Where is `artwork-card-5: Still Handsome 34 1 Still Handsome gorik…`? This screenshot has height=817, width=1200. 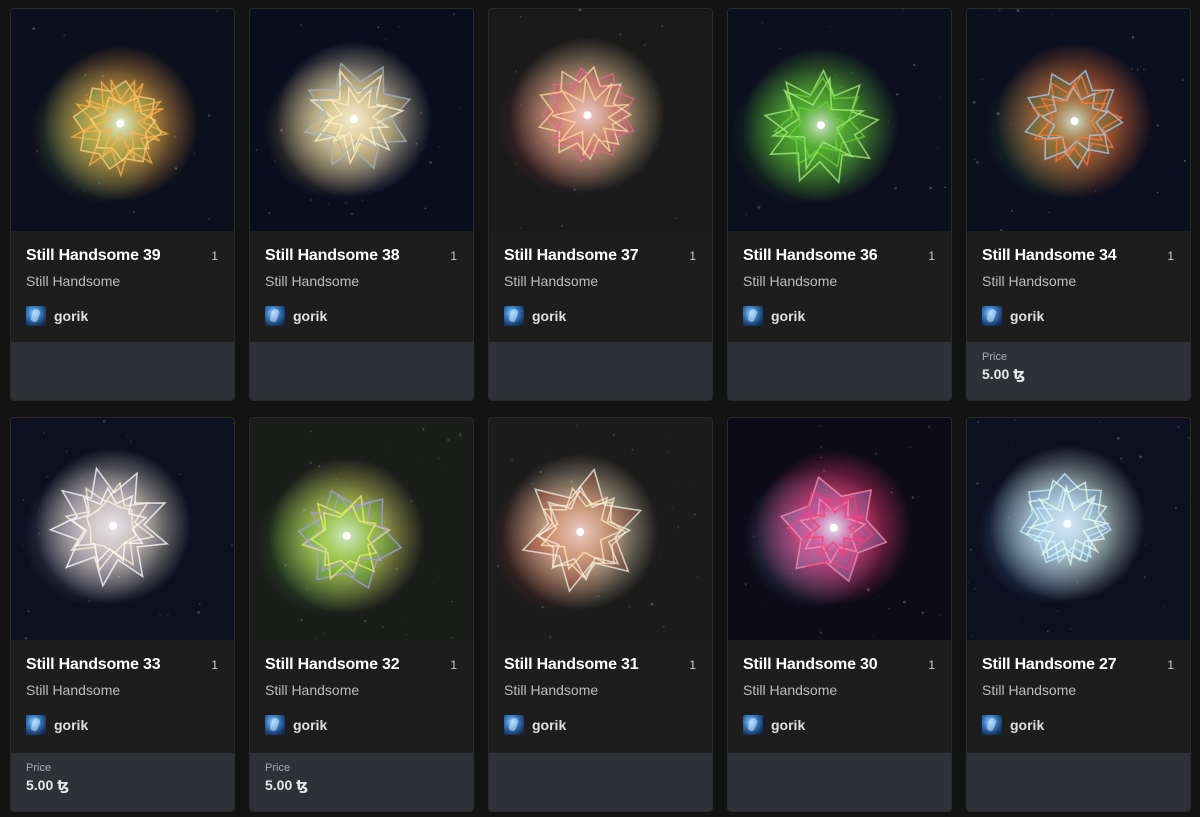
artwork-card-5: Still Handsome 34 1 Still Handsome gorik… is located at coordinates (1078, 204).